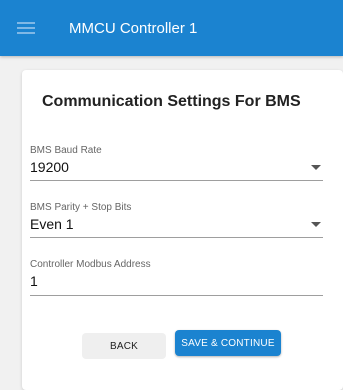 The image size is (343, 390). Describe the element at coordinates (171, 101) in the screenshot. I see `page-title: Communication Settings For BMS` at that location.